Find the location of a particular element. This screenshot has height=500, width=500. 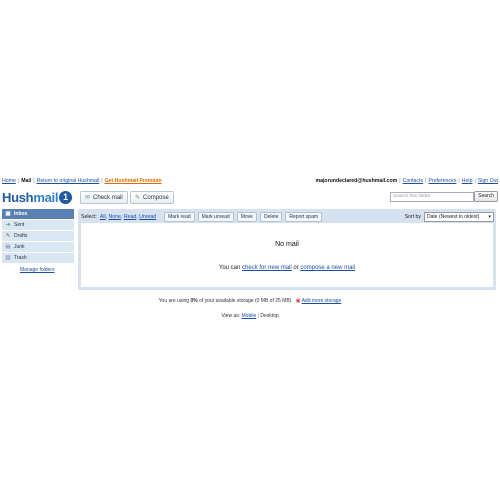

check-mail-label: Check mail is located at coordinates (108, 197).